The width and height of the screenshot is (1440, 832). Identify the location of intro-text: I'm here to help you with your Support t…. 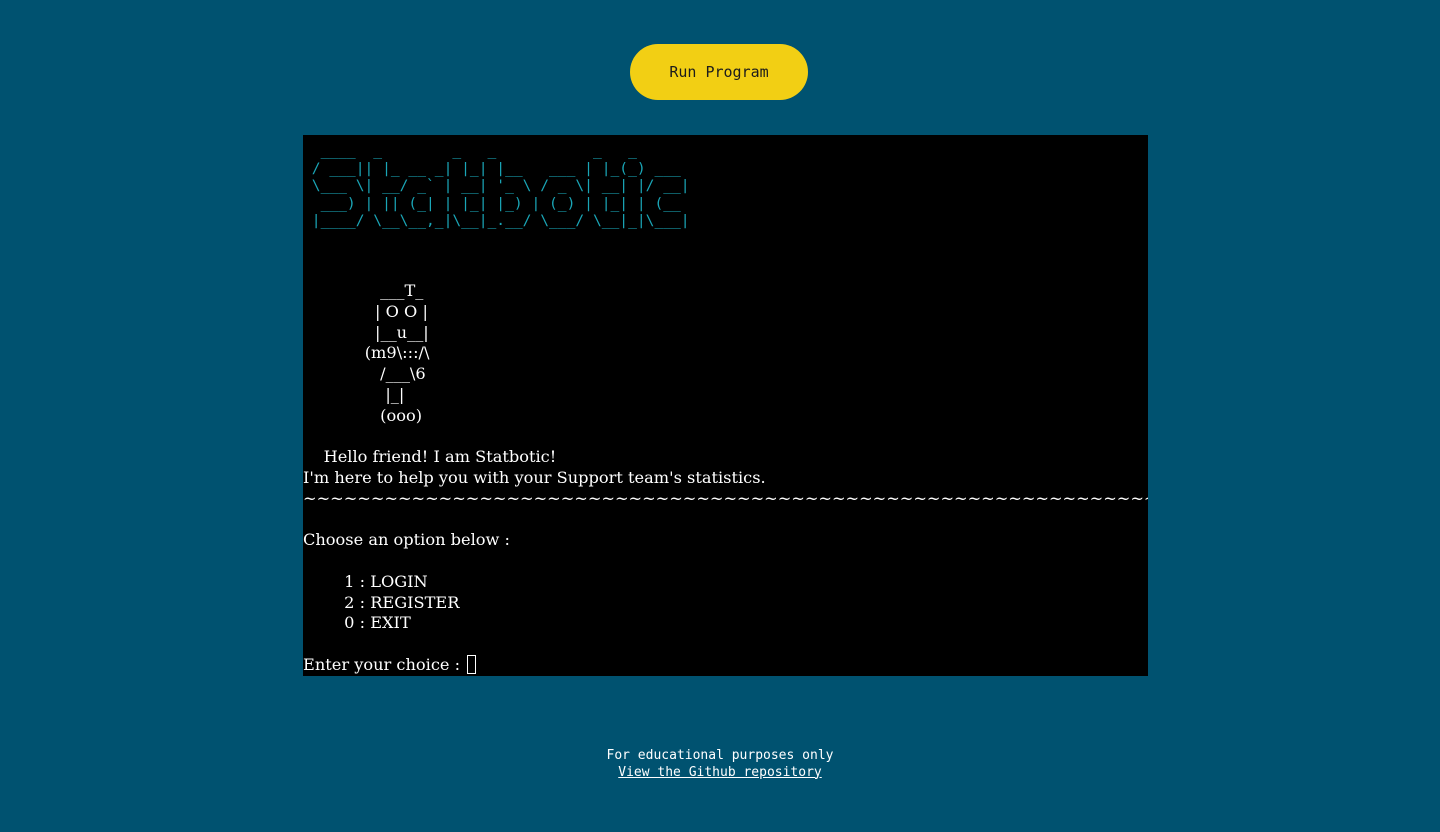
(534, 477).